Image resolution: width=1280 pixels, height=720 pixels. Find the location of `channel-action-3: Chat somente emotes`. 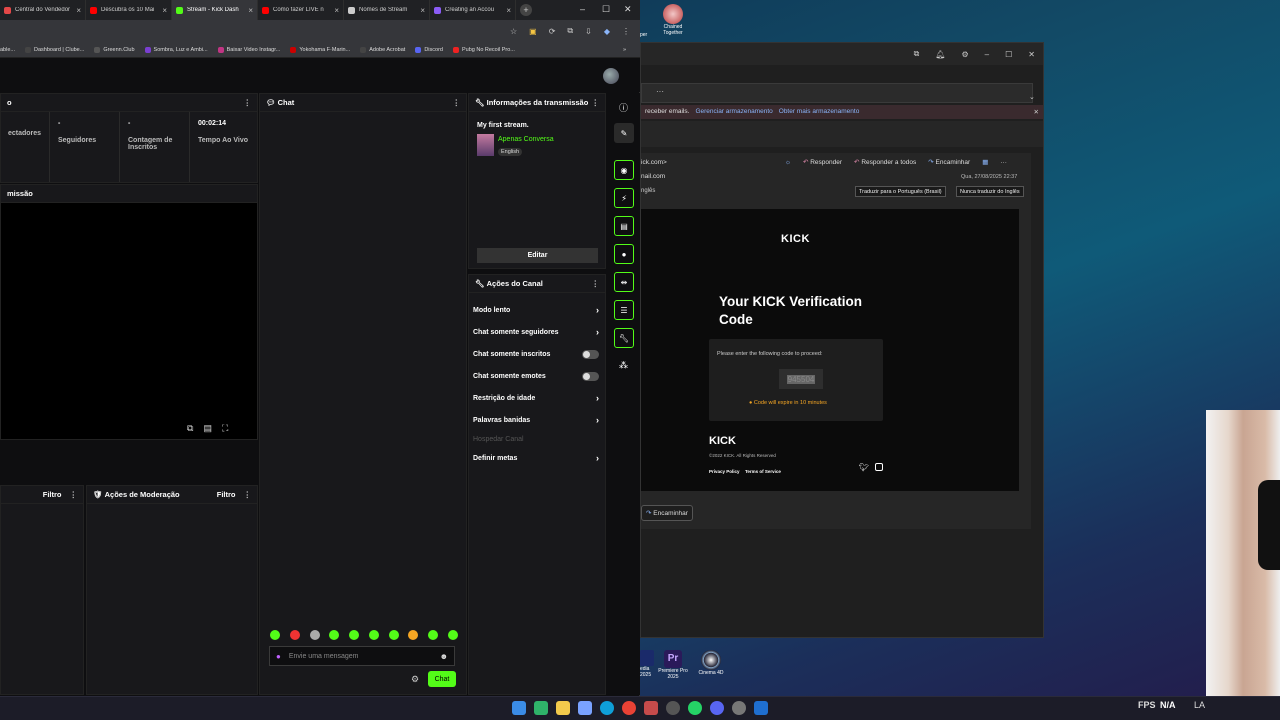

channel-action-3: Chat somente emotes is located at coordinates (536, 376).